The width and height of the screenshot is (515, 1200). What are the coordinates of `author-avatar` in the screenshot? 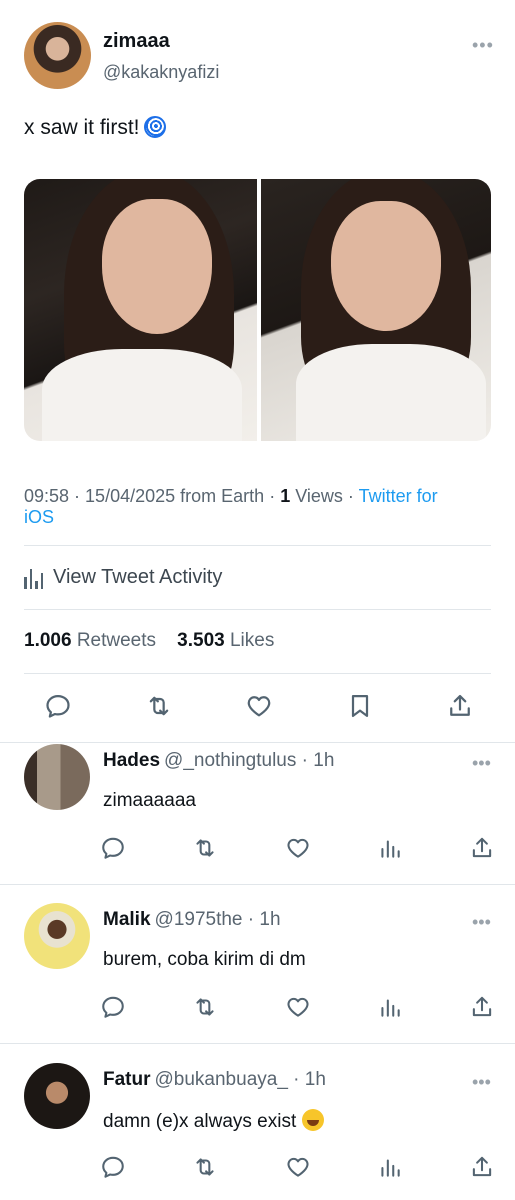 It's located at (57, 55).